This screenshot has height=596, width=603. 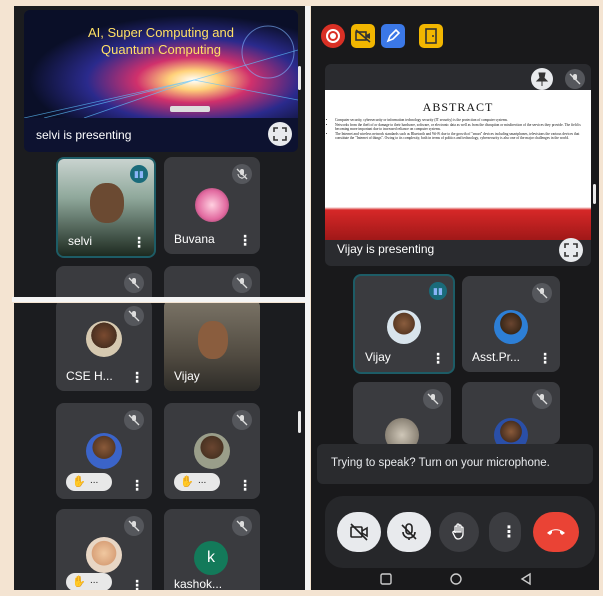 I want to click on letter-avatar: k, so click(x=211, y=558).